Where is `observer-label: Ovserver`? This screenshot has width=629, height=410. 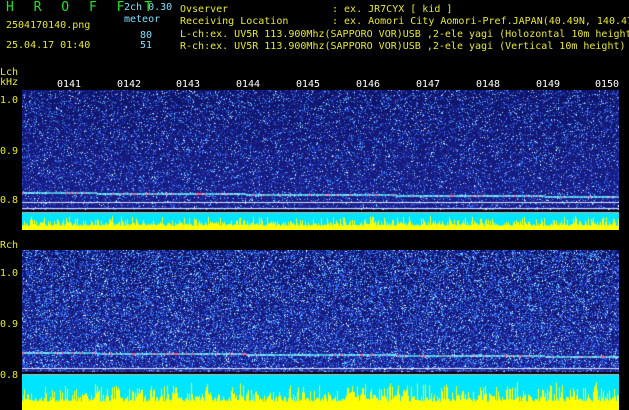
observer-label: Ovserver is located at coordinates (204, 9).